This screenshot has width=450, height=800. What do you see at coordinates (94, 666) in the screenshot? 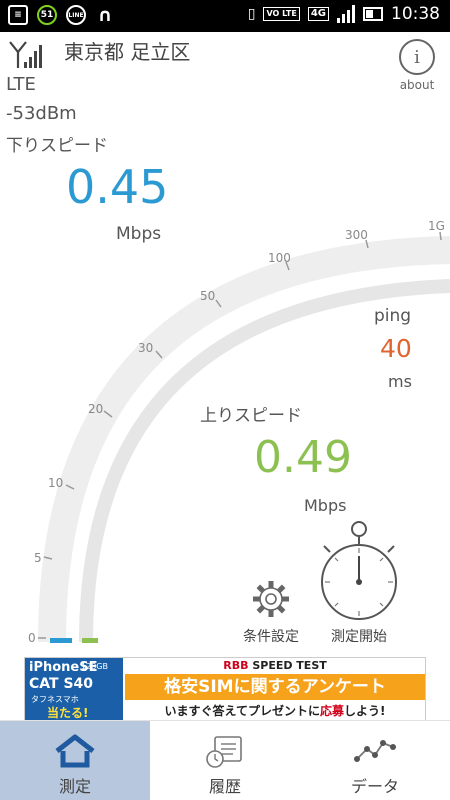
I see `ad-promo-capacity: 128GB` at bounding box center [94, 666].